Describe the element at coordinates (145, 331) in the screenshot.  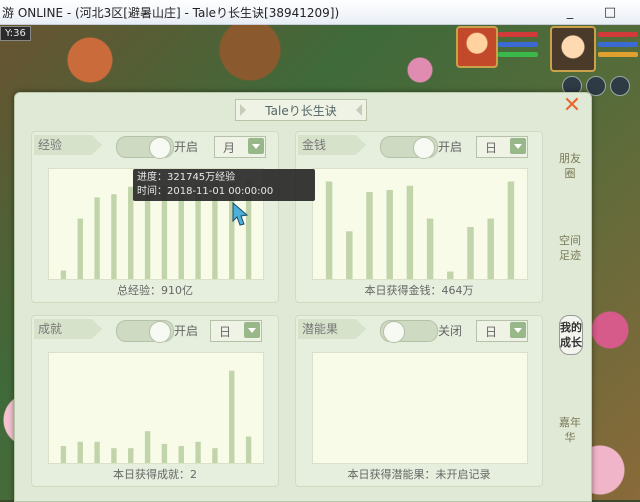
I see `achievement-toggle` at that location.